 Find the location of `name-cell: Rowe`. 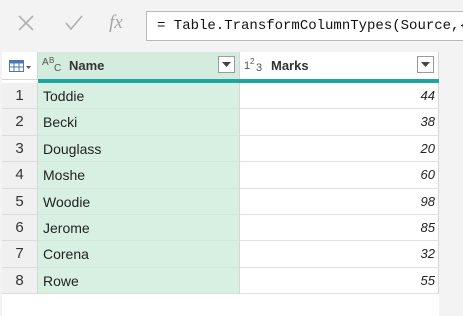

name-cell: Rowe is located at coordinates (139, 281).